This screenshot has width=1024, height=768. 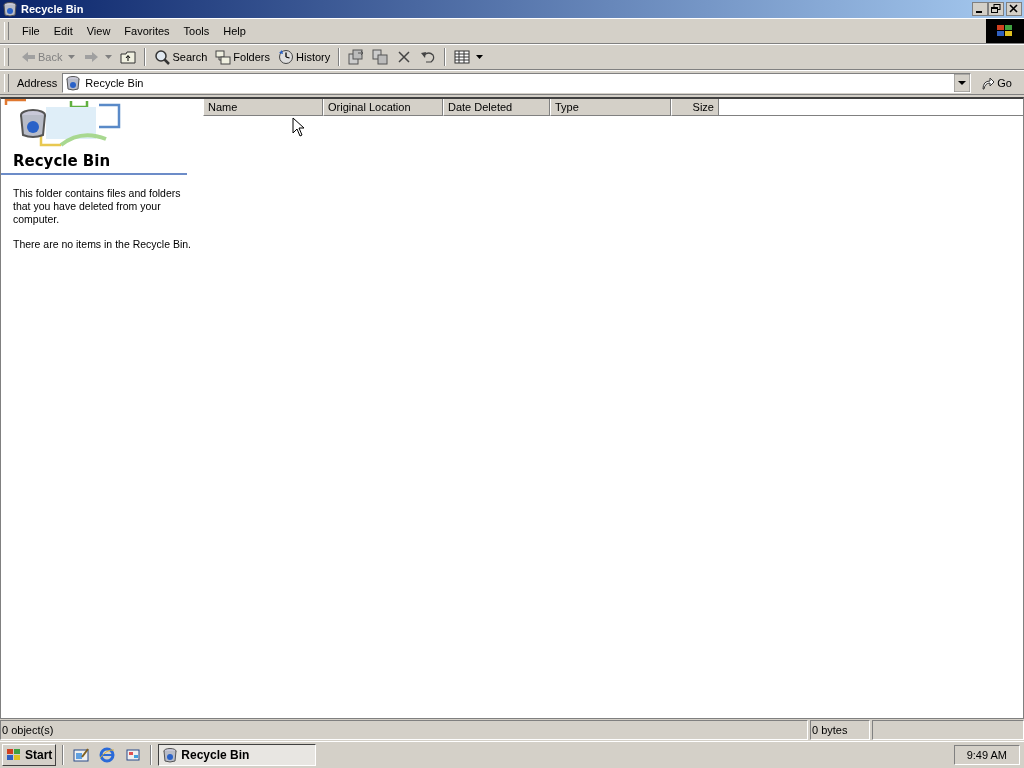 What do you see at coordinates (181, 57) in the screenshot?
I see `search-button: Search` at bounding box center [181, 57].